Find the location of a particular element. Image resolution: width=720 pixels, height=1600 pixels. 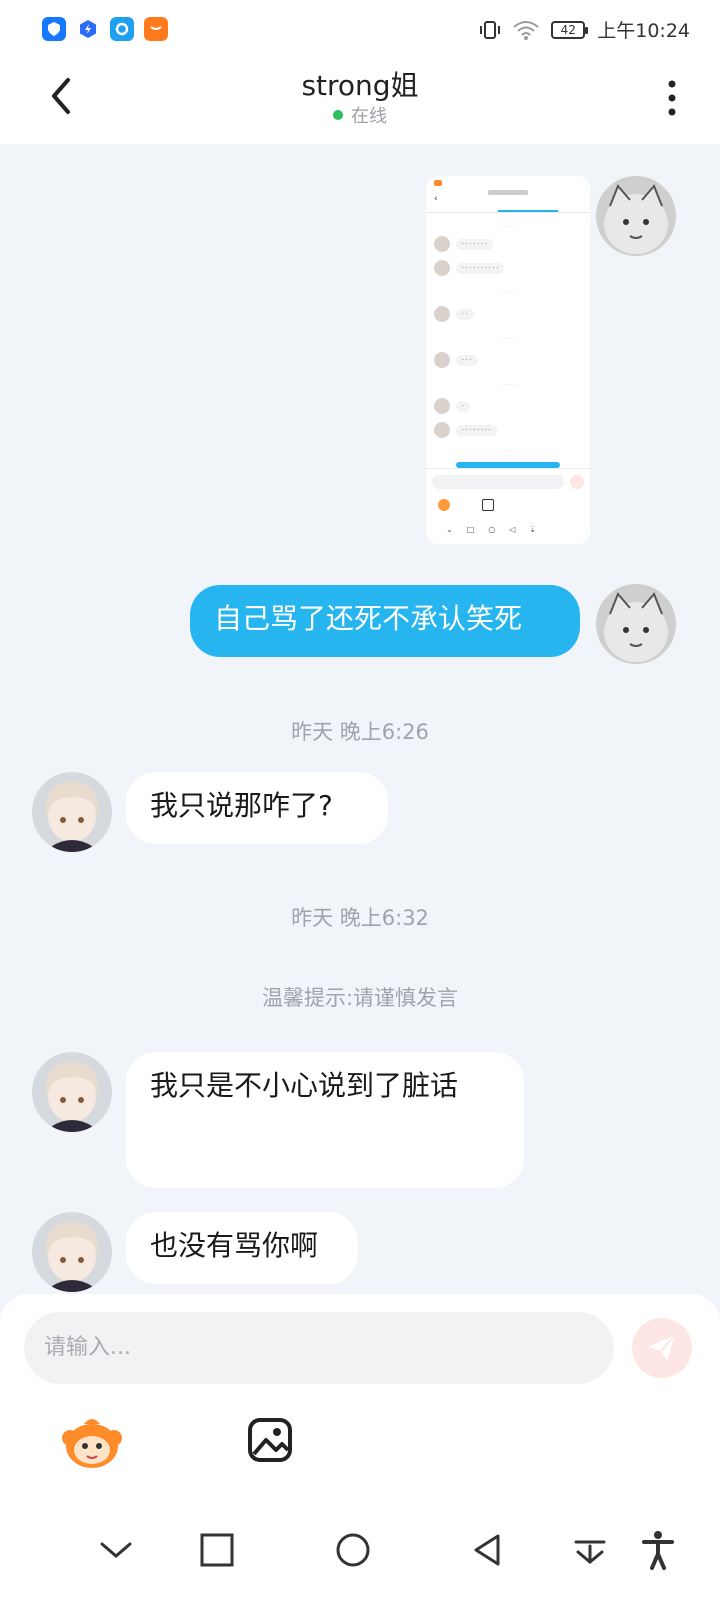

accessibility-icon is located at coordinates (658, 1550).